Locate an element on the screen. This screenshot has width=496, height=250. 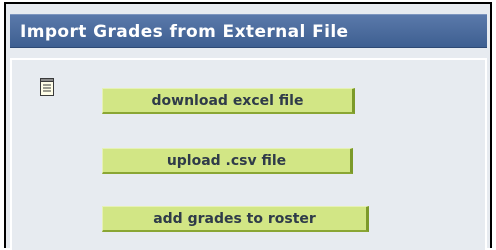
download-excel-file-button: download excel file is located at coordinates (228, 101).